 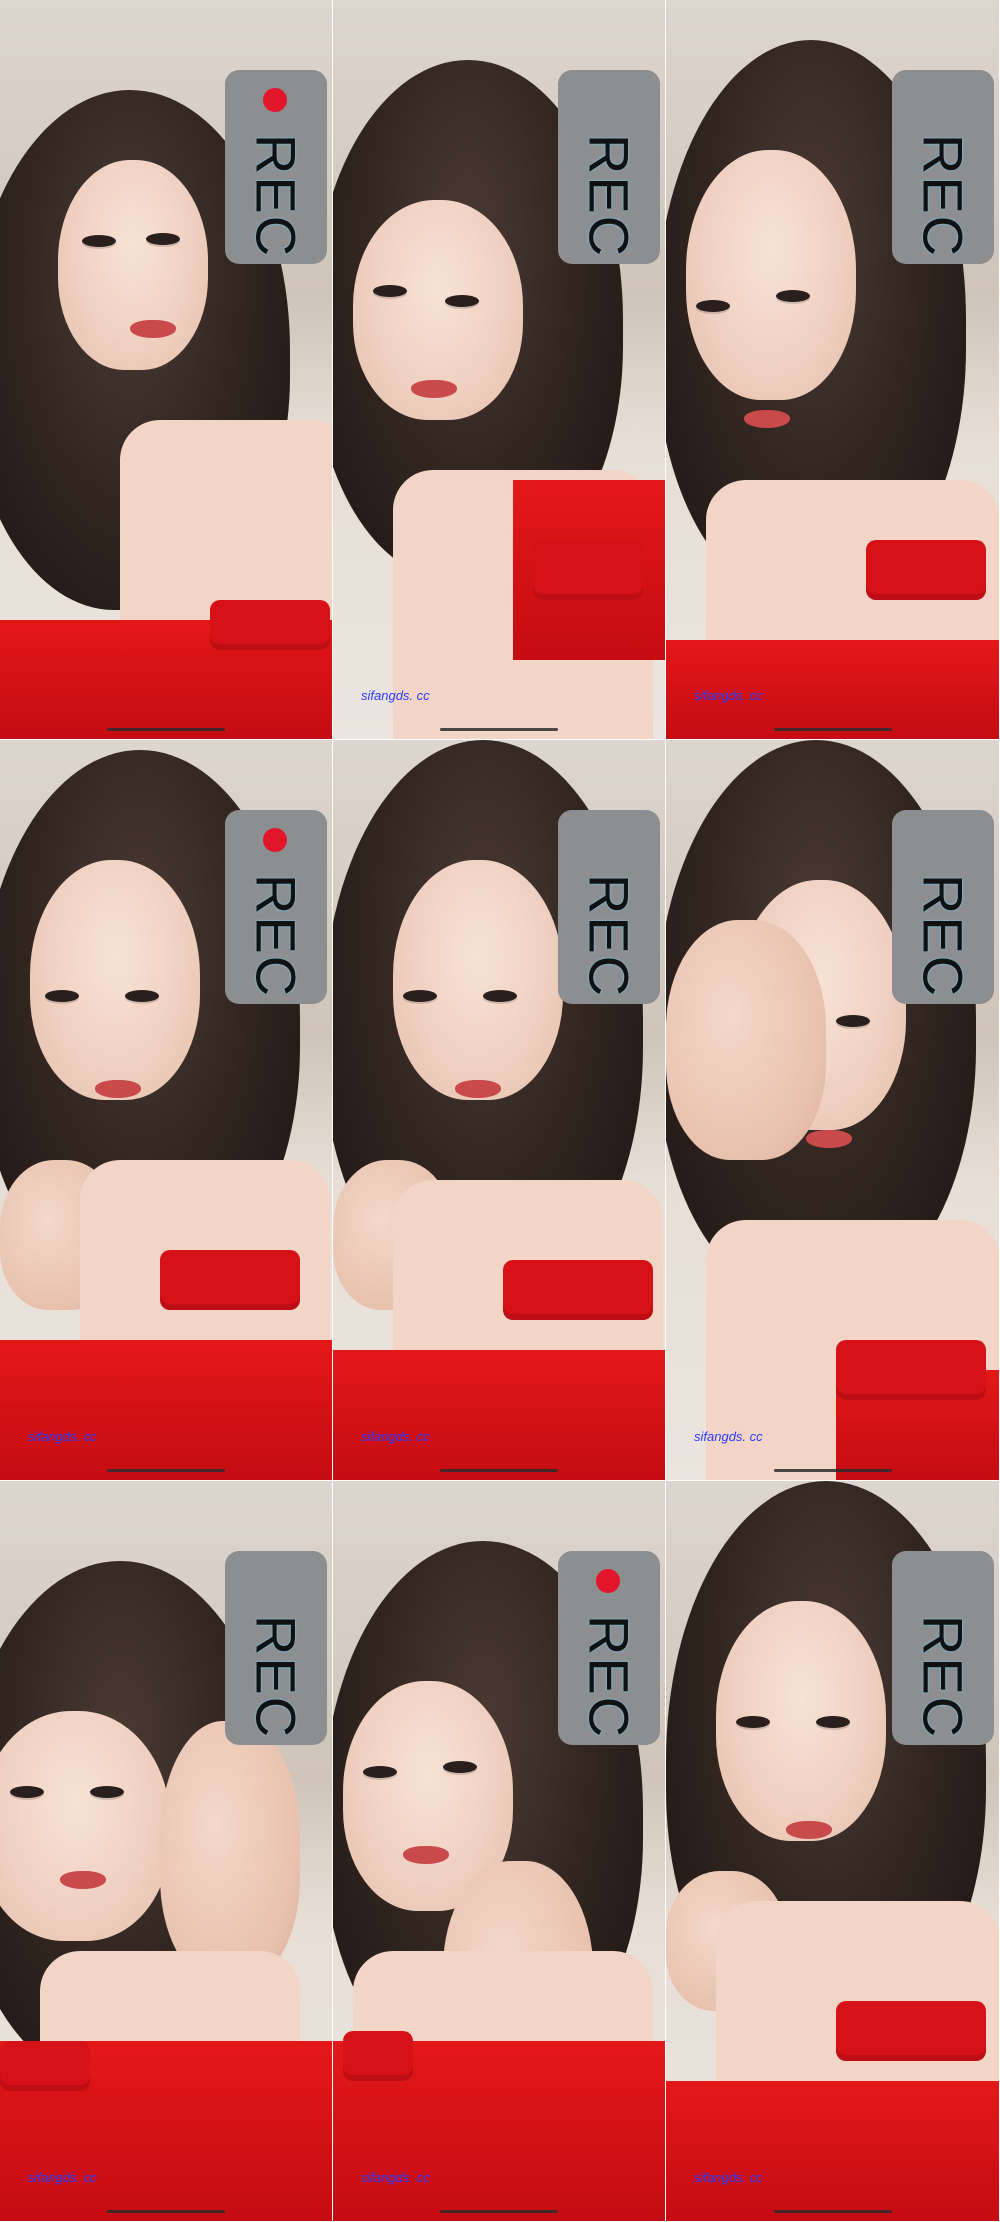 I want to click on frame-6: REC sifangds. cc, so click(x=833, y=1110).